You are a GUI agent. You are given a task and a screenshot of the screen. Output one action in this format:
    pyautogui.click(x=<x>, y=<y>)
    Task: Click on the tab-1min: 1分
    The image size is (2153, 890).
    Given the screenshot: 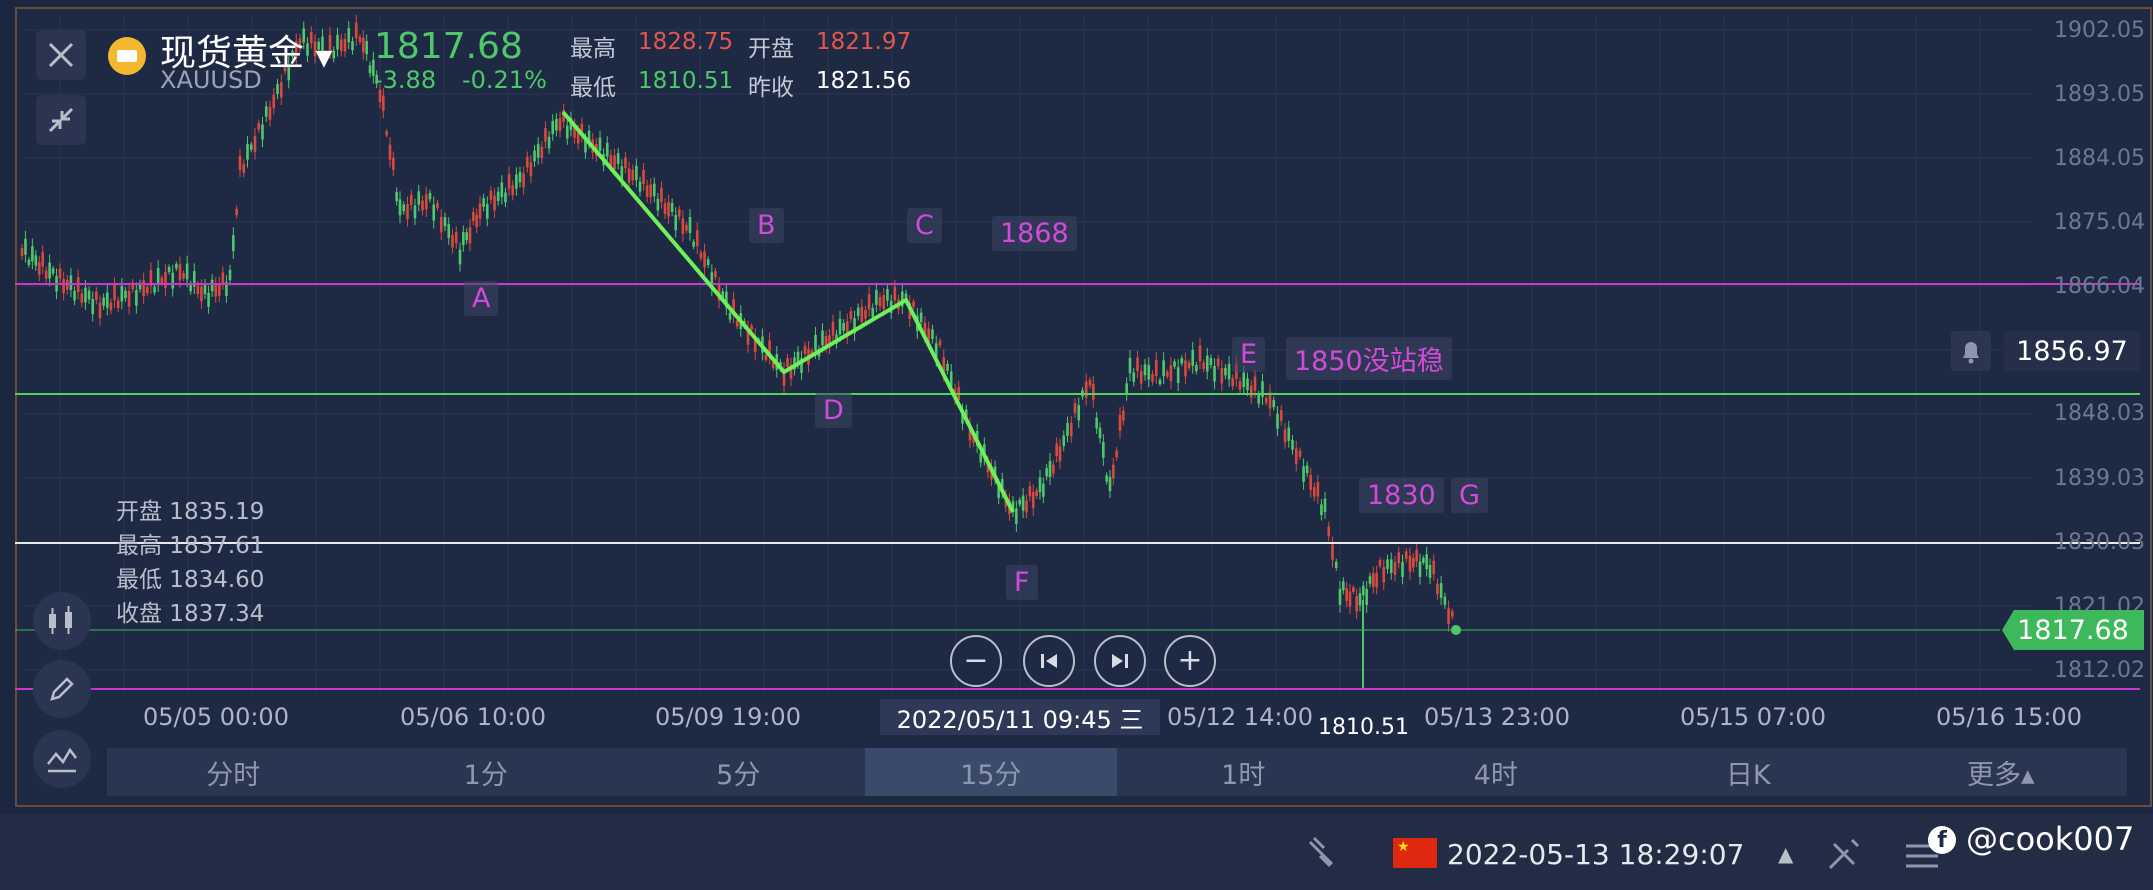 What is the action you would take?
    pyautogui.click(x=486, y=772)
    